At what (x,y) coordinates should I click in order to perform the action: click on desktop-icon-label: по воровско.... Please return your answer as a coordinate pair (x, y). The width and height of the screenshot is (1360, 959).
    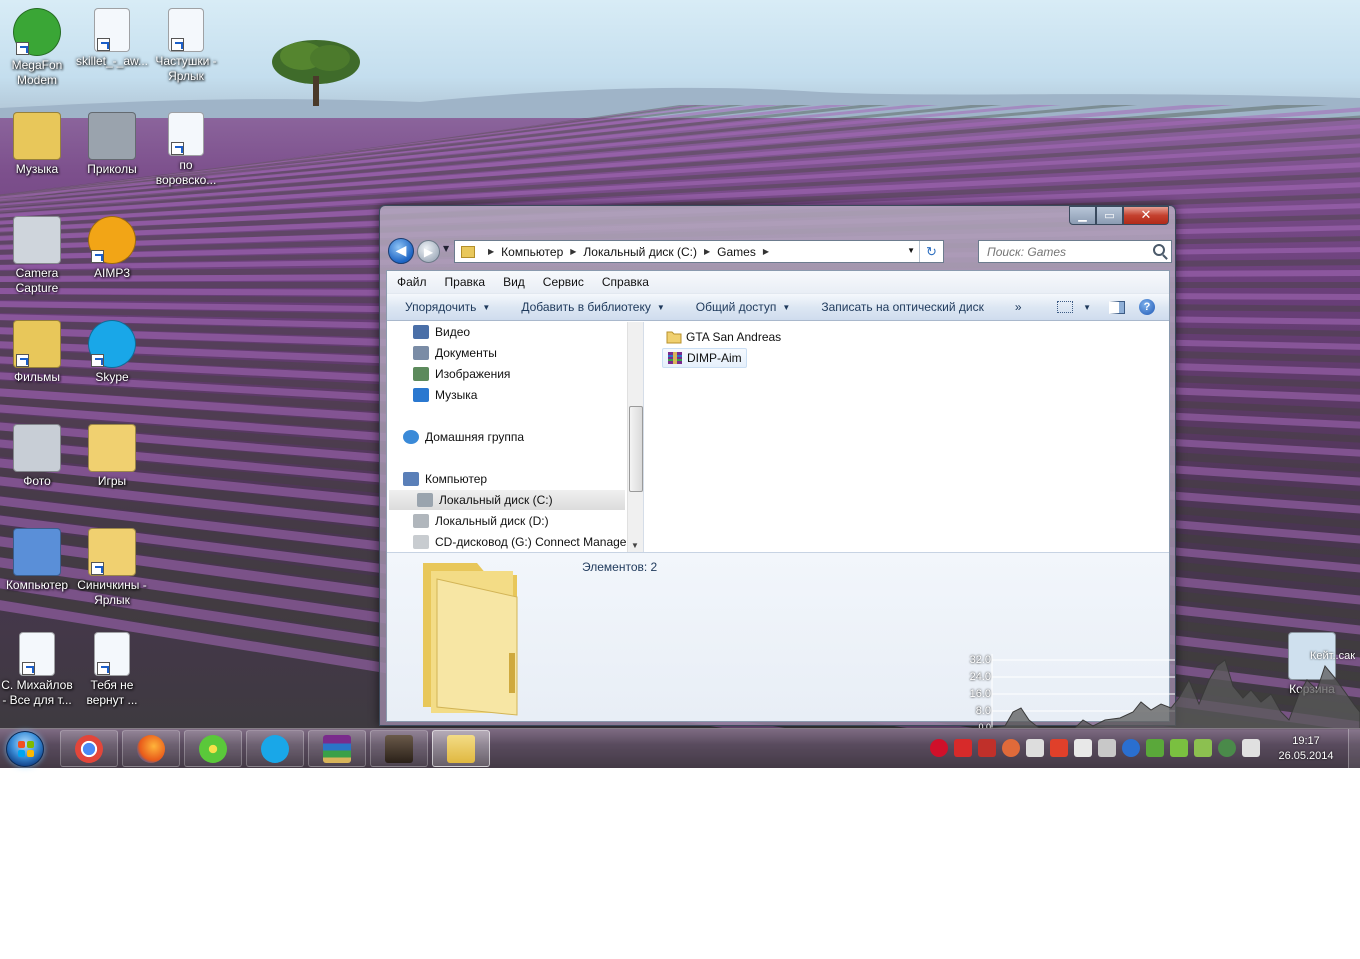
    Looking at the image, I should click on (186, 172).